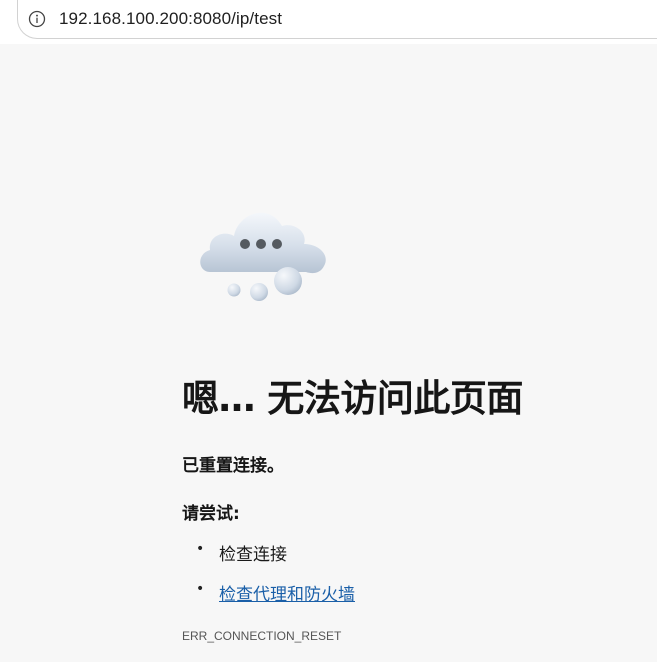 This screenshot has height=662, width=657. What do you see at coordinates (233, 466) in the screenshot?
I see `error-summary: 已重置连接。` at bounding box center [233, 466].